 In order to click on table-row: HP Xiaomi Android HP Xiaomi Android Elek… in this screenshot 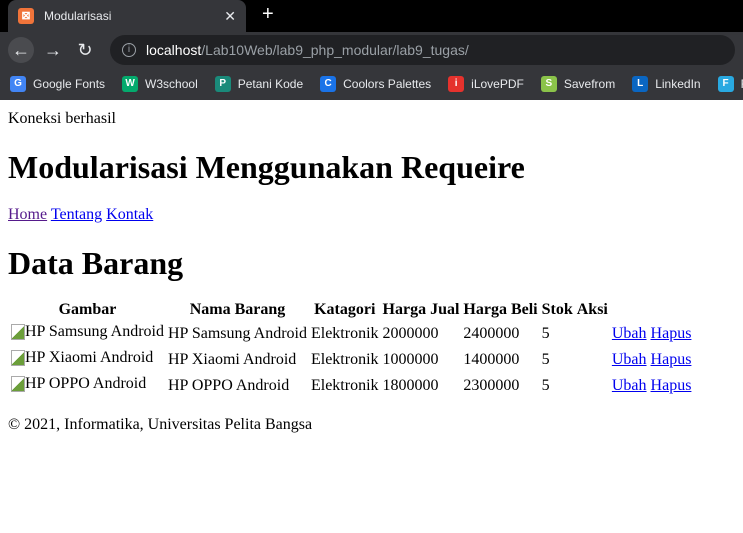, I will do `click(351, 360)`.